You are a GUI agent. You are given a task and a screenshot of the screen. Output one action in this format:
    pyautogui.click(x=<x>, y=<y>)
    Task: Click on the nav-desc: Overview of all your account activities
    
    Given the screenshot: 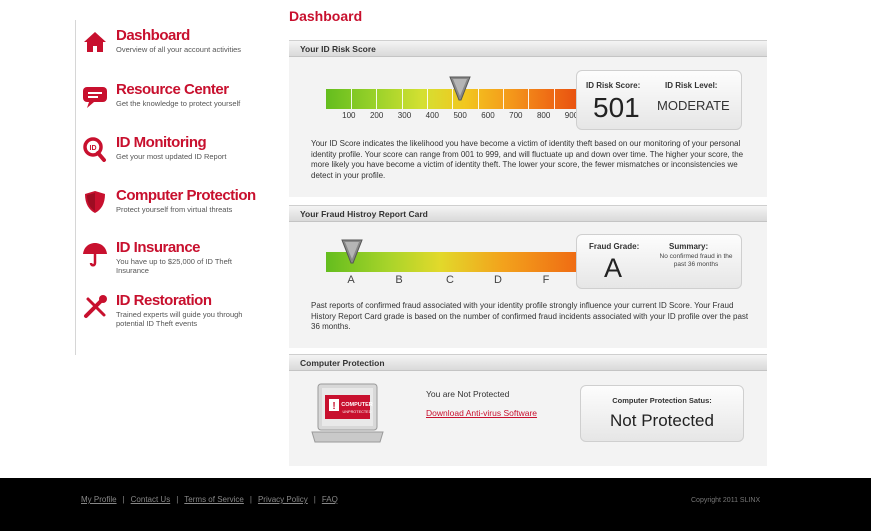 What is the action you would take?
    pyautogui.click(x=179, y=49)
    